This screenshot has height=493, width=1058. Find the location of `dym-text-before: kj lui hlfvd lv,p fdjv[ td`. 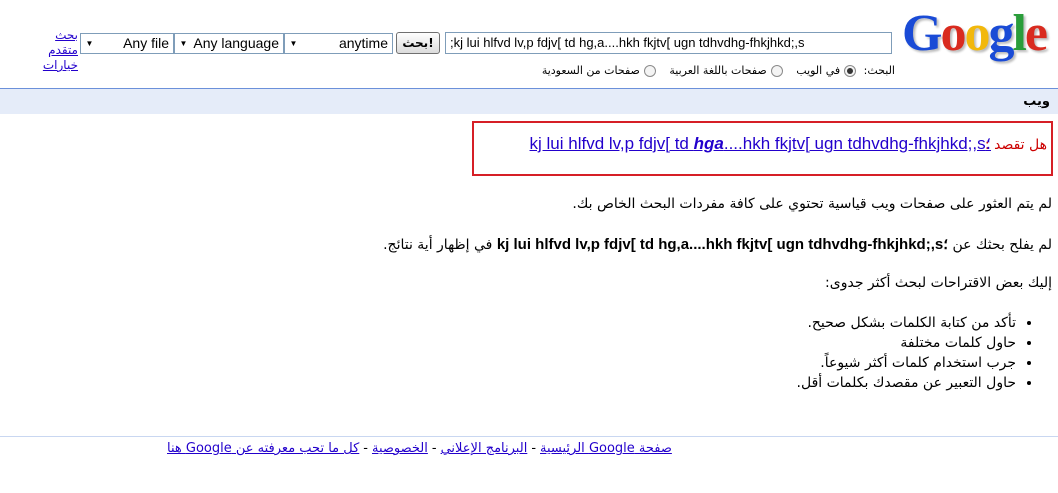

dym-text-before: kj lui hlfvd lv,p fdjv[ td is located at coordinates (611, 143).